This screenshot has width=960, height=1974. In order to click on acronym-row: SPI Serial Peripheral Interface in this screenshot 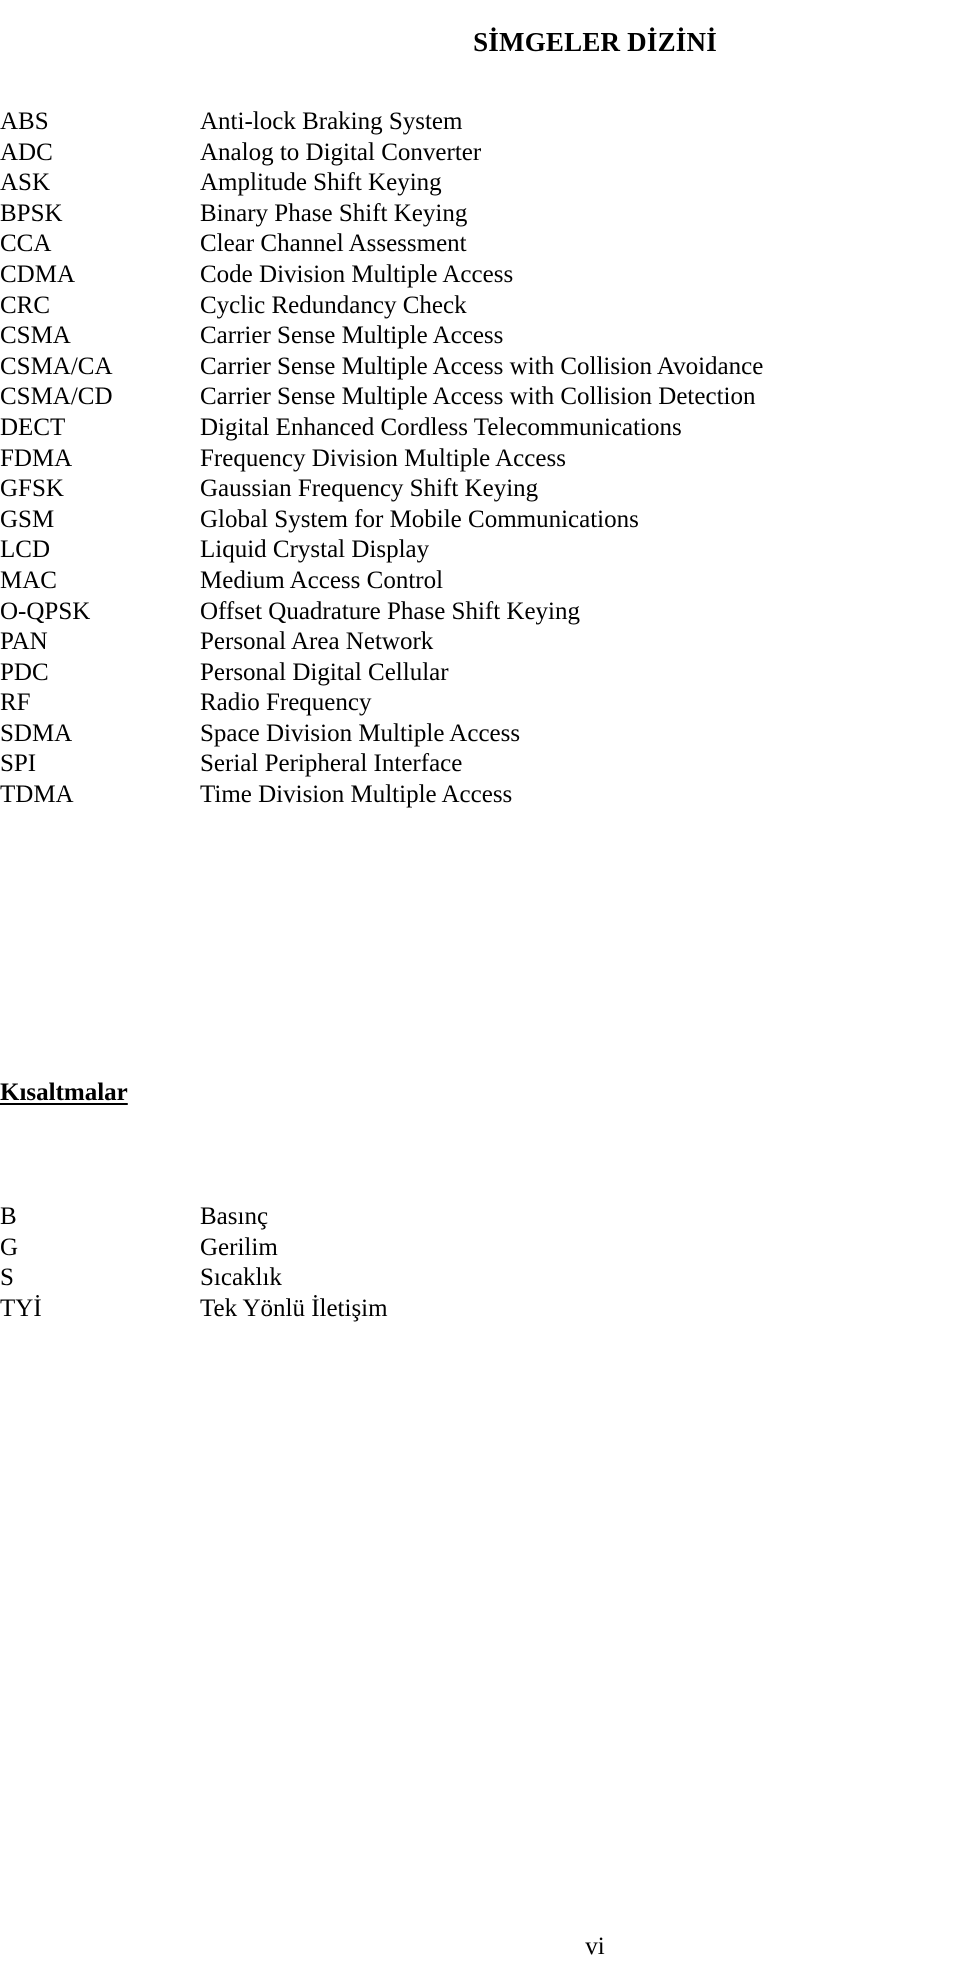, I will do `click(480, 764)`.